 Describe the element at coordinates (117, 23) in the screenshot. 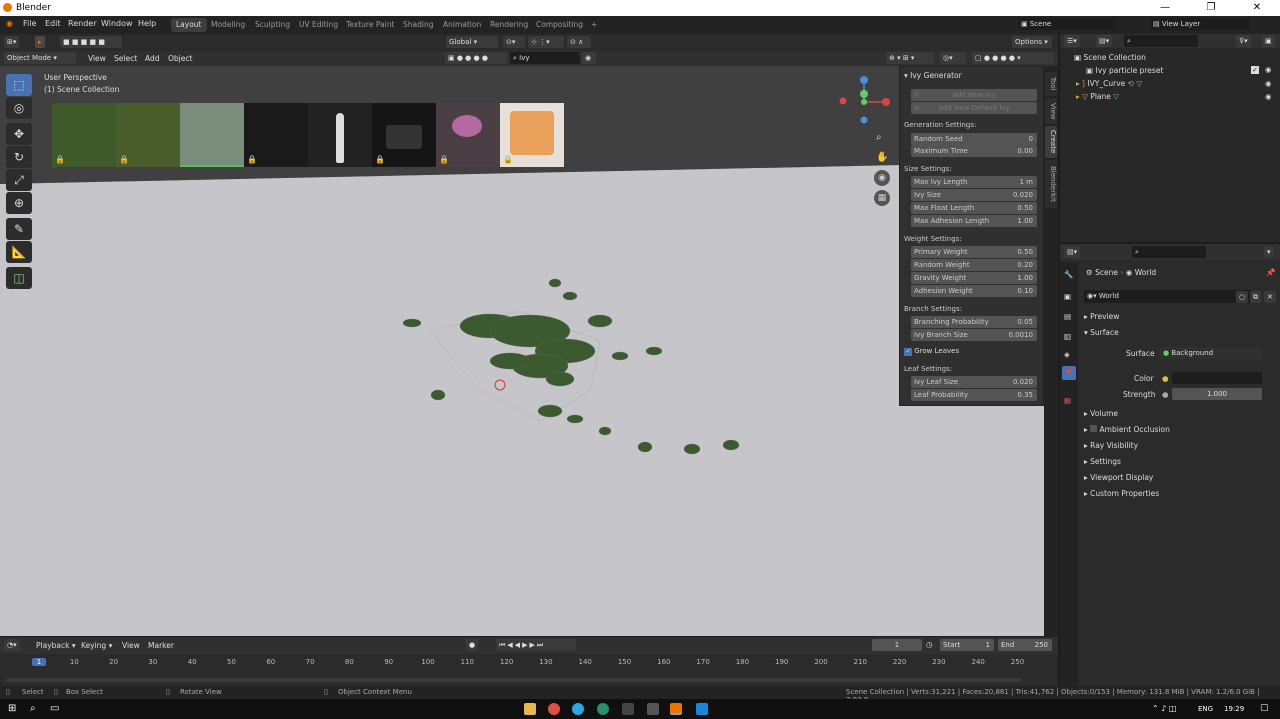

I see `menu-window: Window` at that location.